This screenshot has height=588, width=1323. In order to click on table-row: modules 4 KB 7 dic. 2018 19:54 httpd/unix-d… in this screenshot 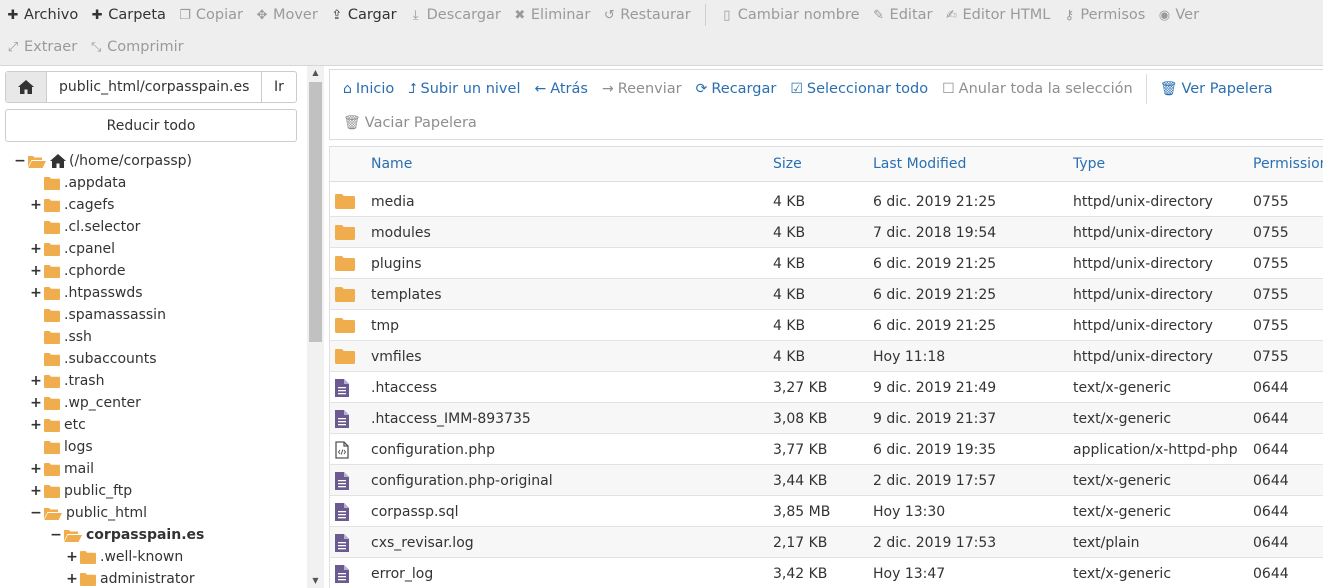, I will do `click(826, 232)`.